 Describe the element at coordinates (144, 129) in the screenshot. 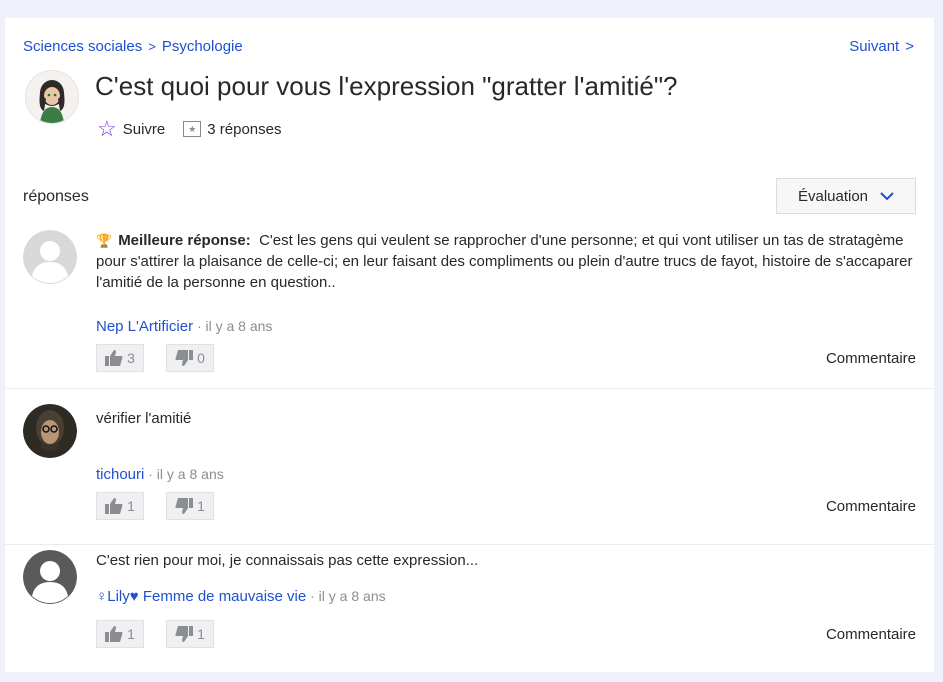

I see `follow-label: Suivre` at that location.